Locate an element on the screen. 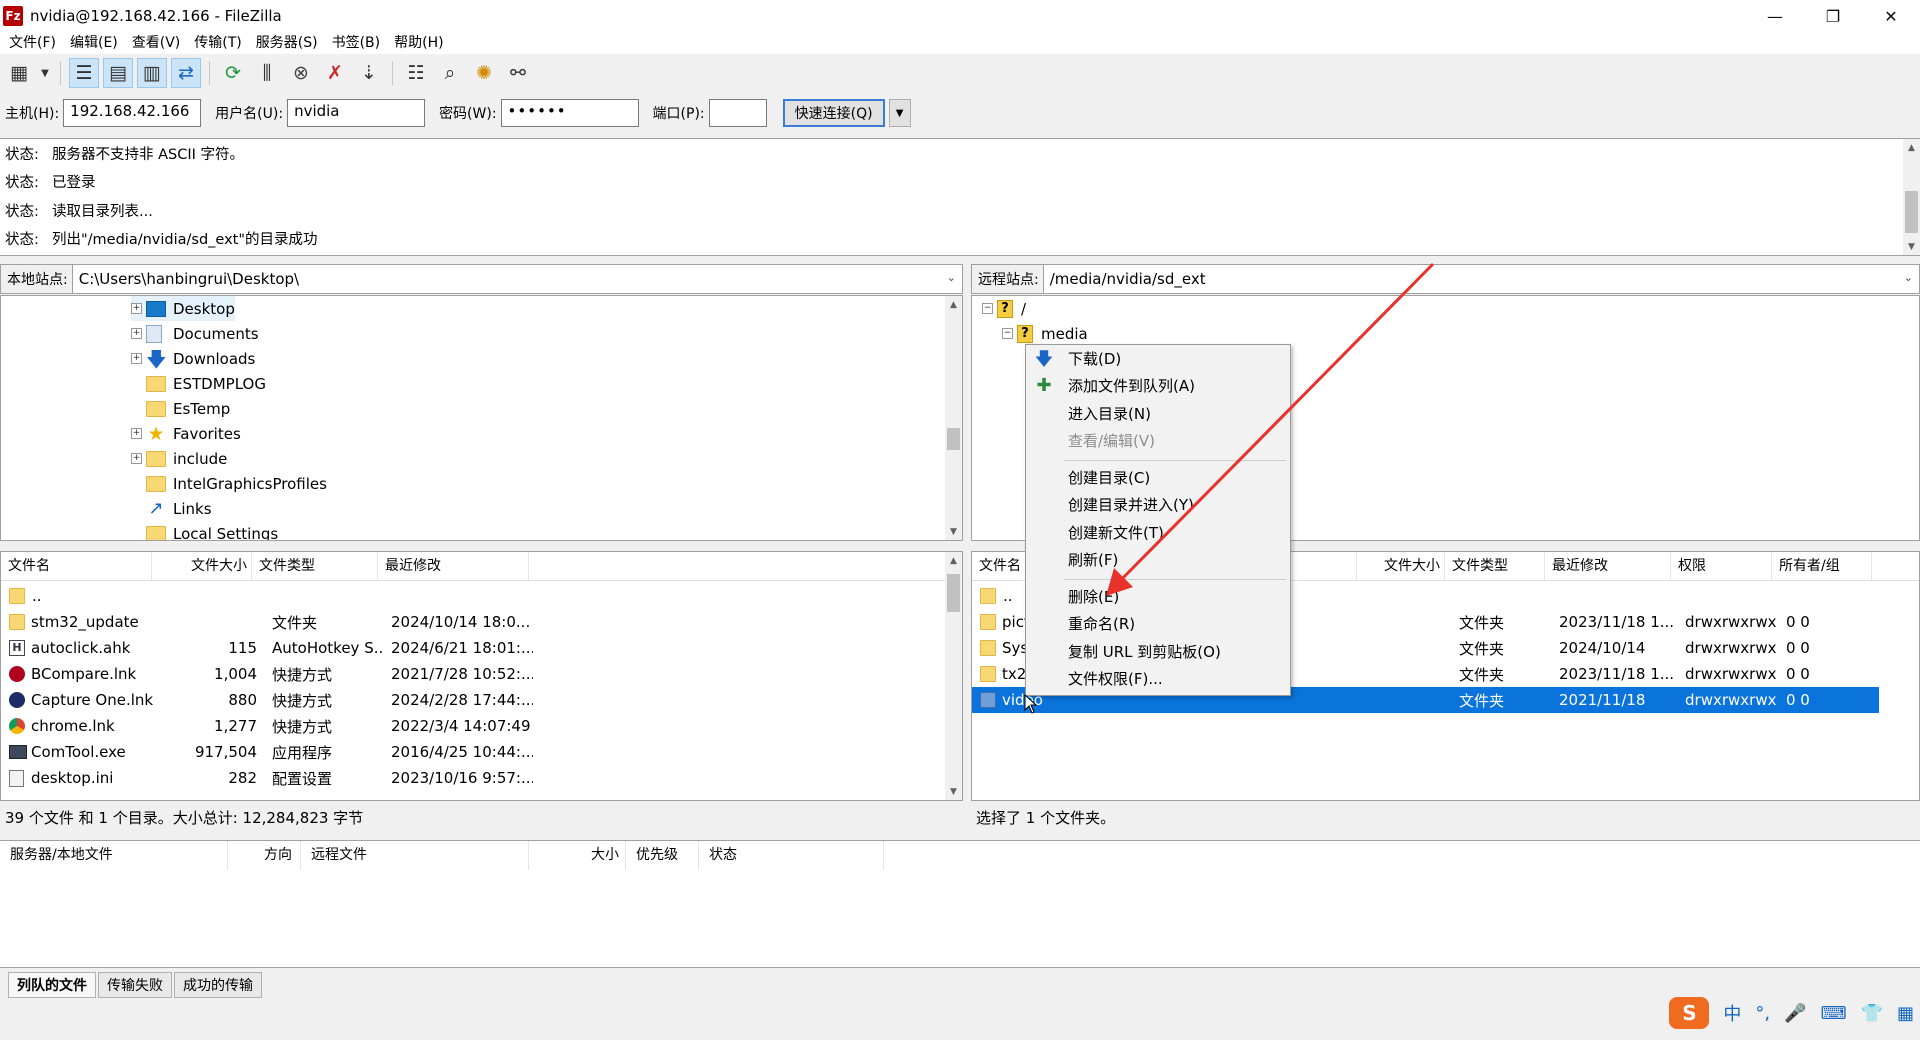 This screenshot has width=1920, height=1040. toolbox-icon: ▦ is located at coordinates (1905, 1013).